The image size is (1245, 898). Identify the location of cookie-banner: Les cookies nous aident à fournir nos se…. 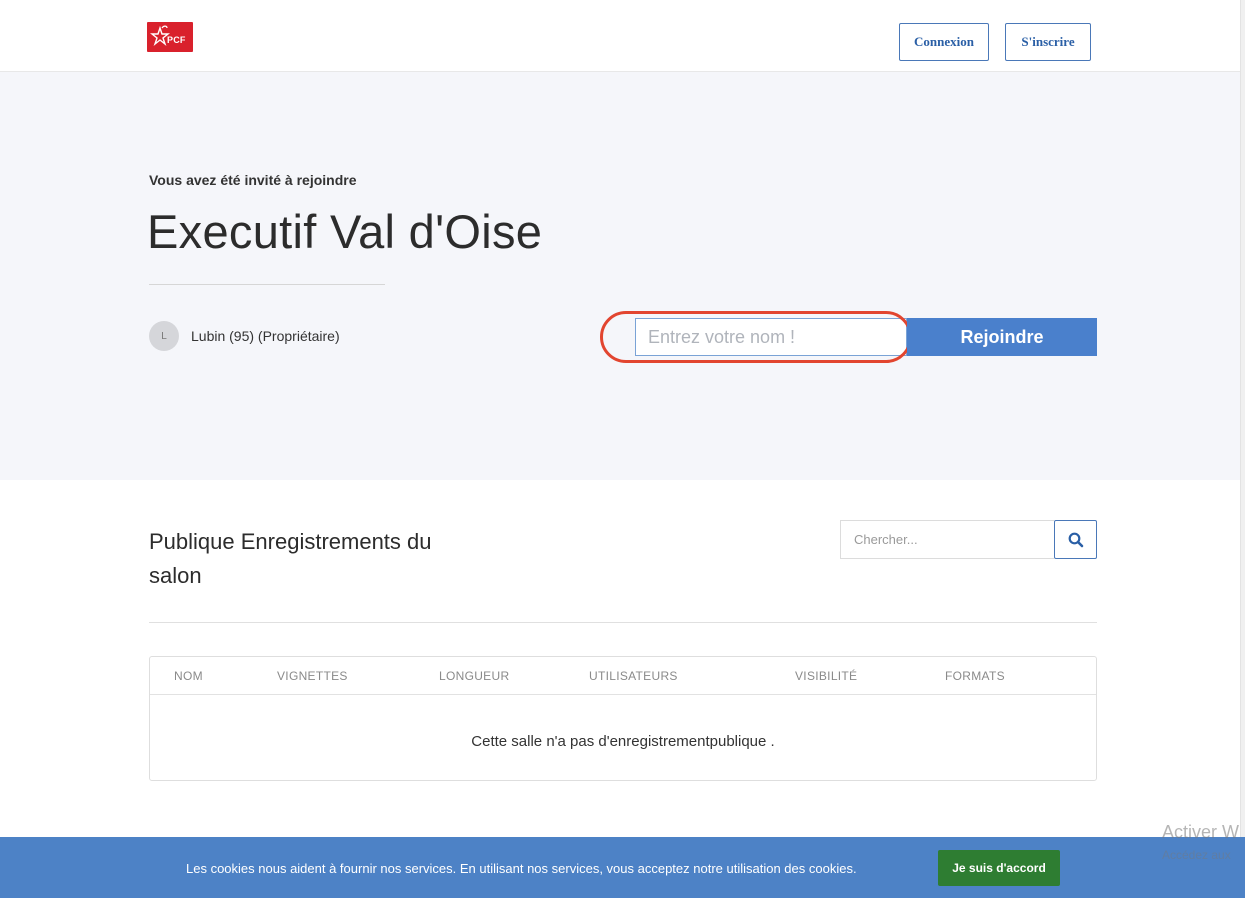
(622, 867).